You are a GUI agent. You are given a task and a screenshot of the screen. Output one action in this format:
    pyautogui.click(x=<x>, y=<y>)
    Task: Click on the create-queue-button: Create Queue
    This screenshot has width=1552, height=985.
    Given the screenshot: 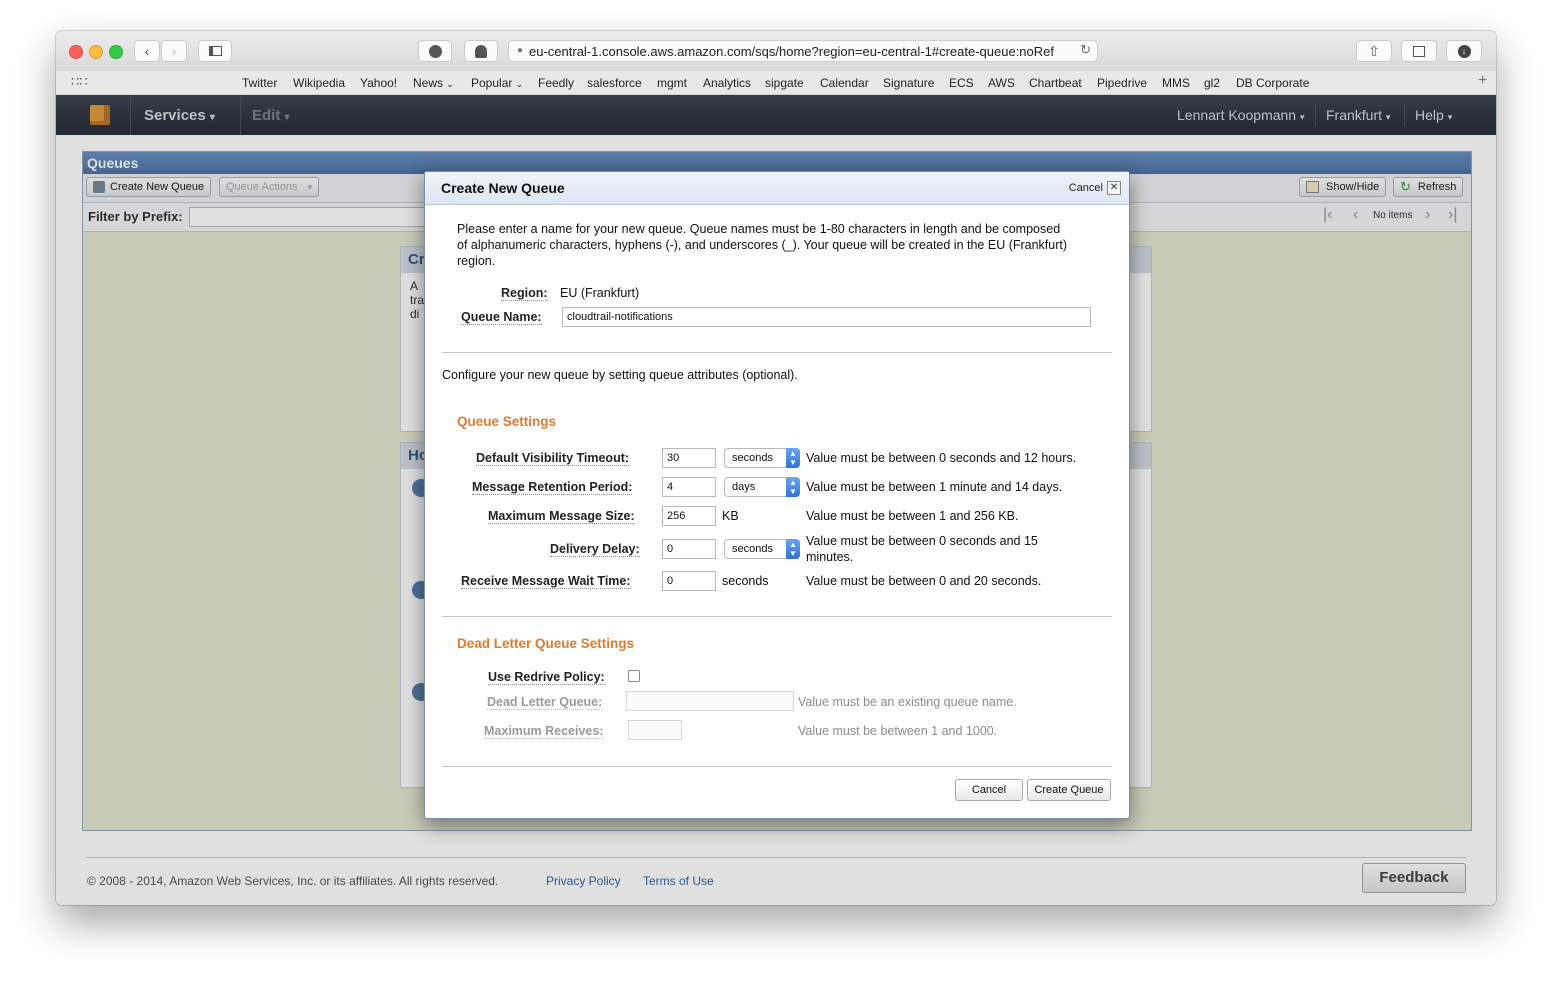 What is the action you would take?
    pyautogui.click(x=1069, y=790)
    